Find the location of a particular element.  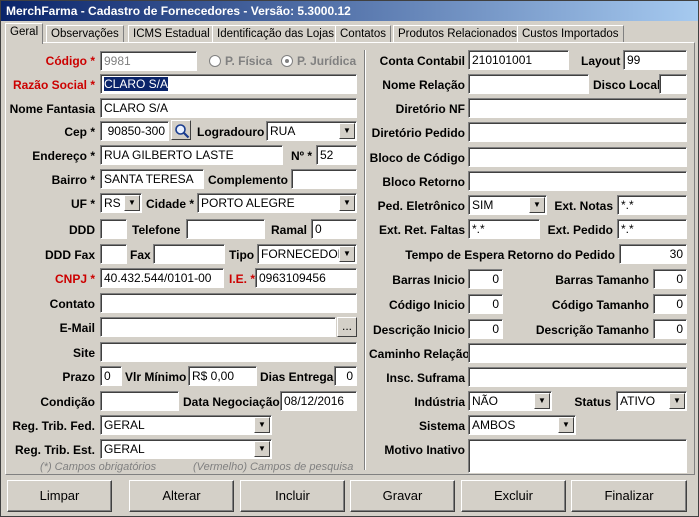

alterar-button: Alterar is located at coordinates (181, 496).